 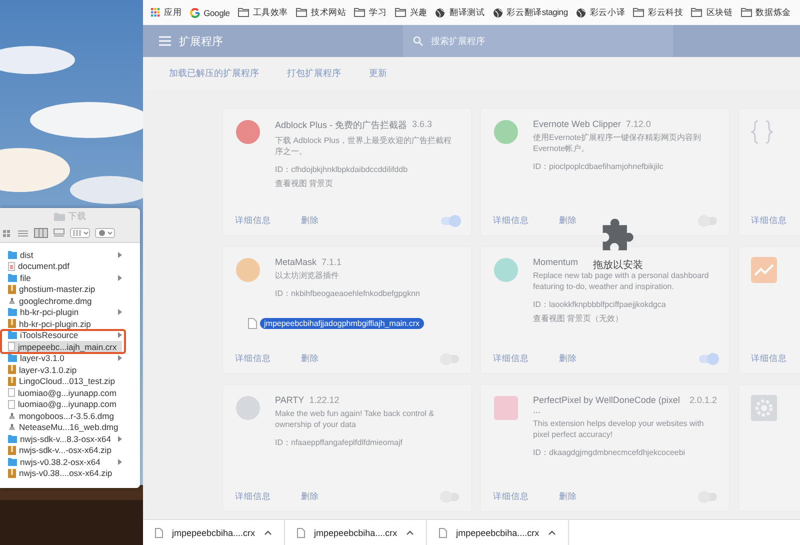 I want to click on window-title: 下载, so click(x=77, y=216).